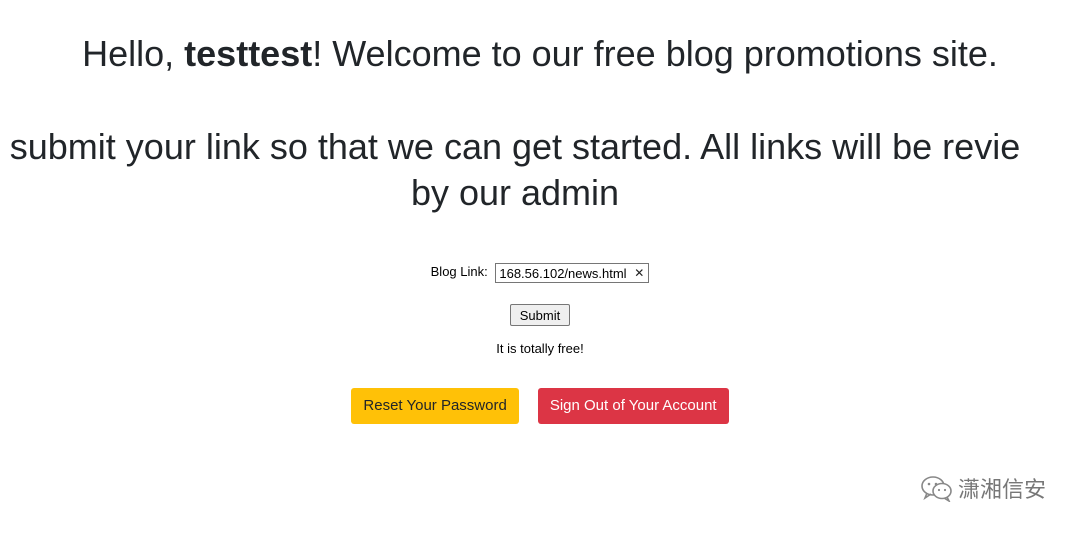 Image resolution: width=1080 pixels, height=535 pixels. What do you see at coordinates (937, 488) in the screenshot?
I see `wechat-icon` at bounding box center [937, 488].